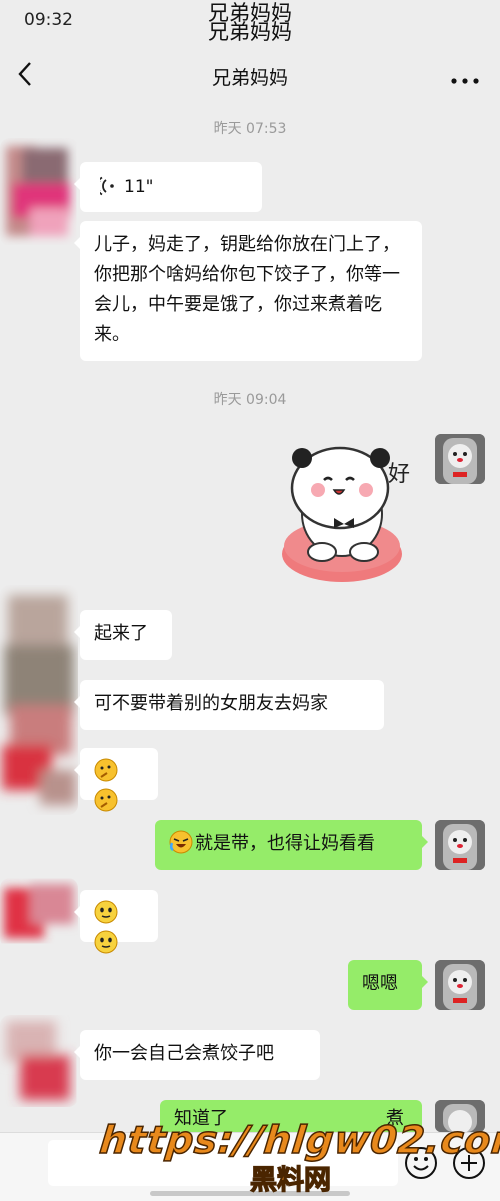 This screenshot has width=500, height=1201. What do you see at coordinates (380, 983) in the screenshot?
I see `message-text: 嗯嗯` at bounding box center [380, 983].